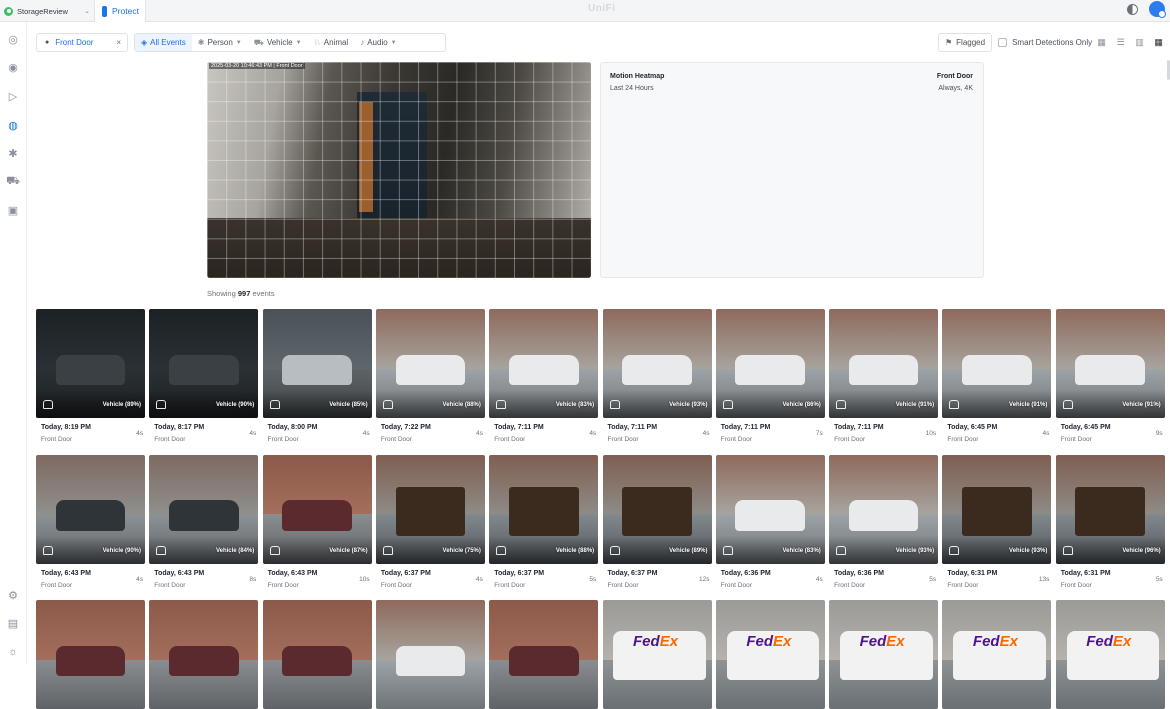  I want to click on event-card: Vehicle (84%) Today, 6:43 PM 8s Front Door, so click(204, 523).